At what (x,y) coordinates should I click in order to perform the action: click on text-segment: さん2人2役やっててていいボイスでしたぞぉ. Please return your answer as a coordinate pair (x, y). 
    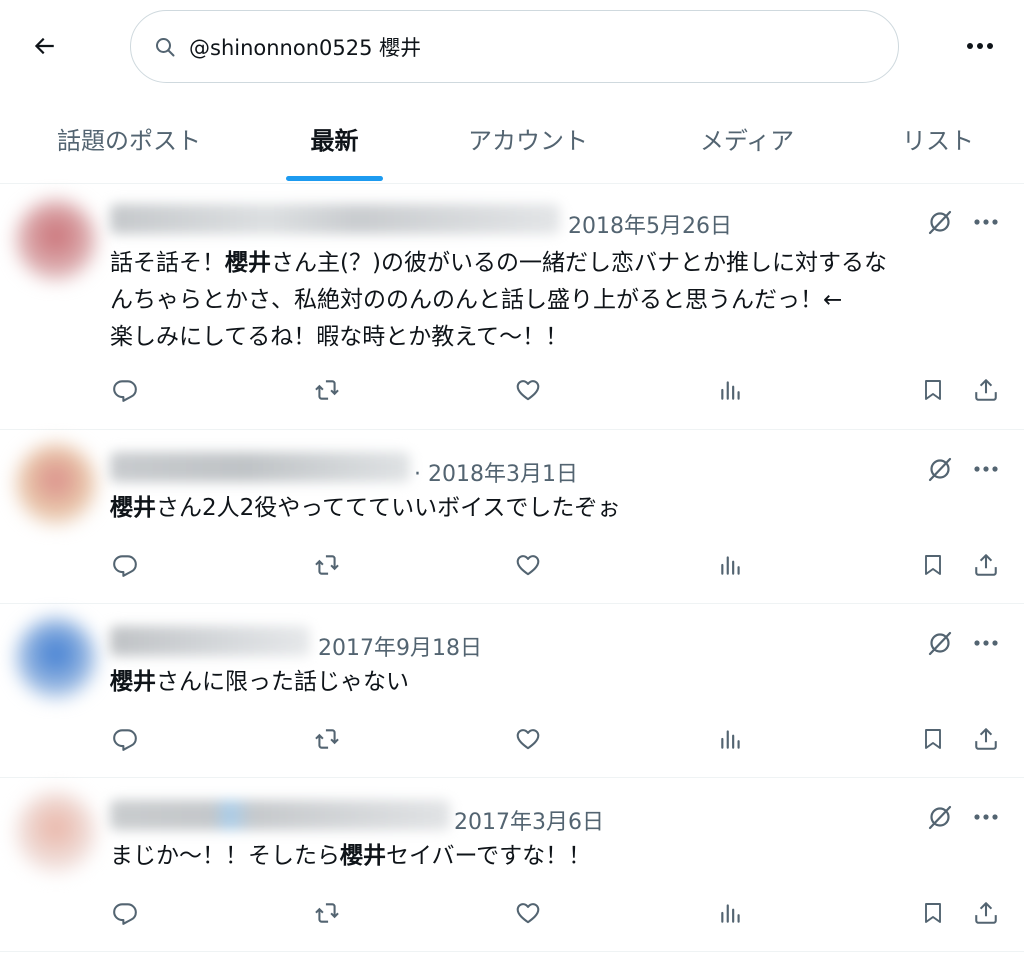
    Looking at the image, I should click on (388, 508).